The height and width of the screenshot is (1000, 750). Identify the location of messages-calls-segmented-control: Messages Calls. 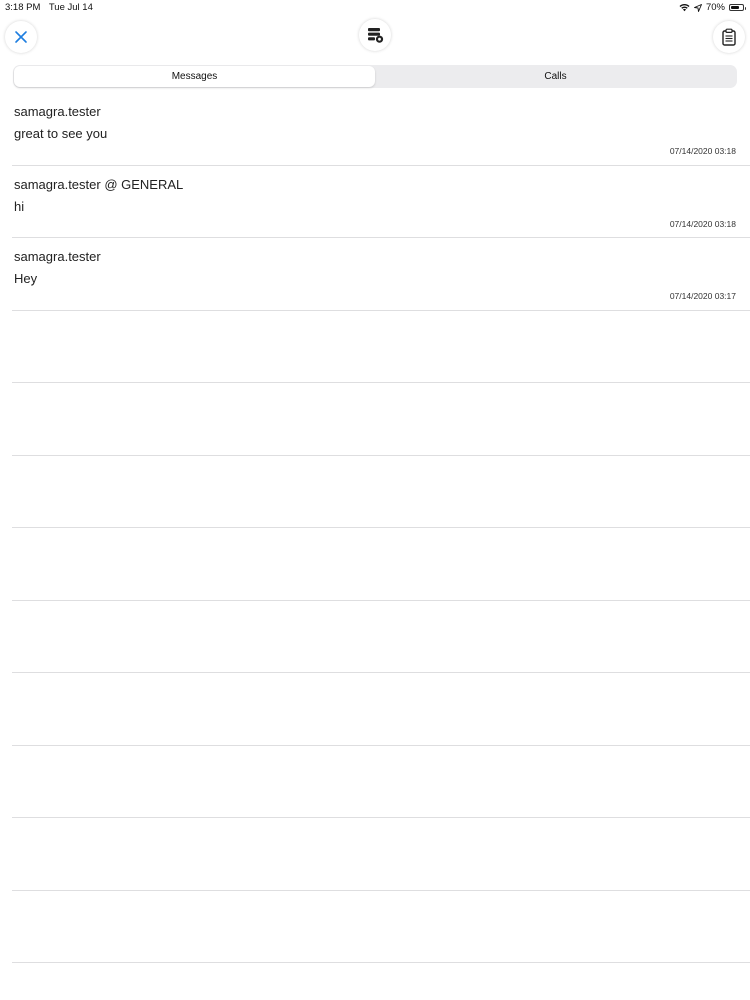
(375, 76).